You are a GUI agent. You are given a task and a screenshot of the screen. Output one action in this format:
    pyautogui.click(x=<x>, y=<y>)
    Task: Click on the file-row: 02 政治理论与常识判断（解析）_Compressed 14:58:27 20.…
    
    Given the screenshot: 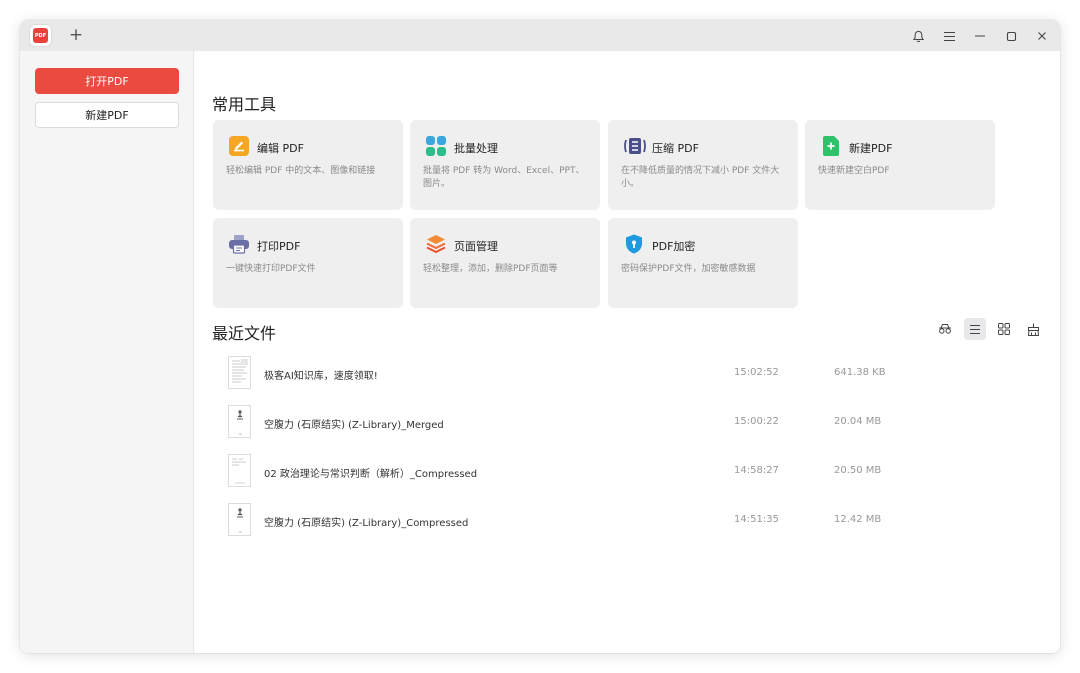 What is the action you would take?
    pyautogui.click(x=635, y=472)
    